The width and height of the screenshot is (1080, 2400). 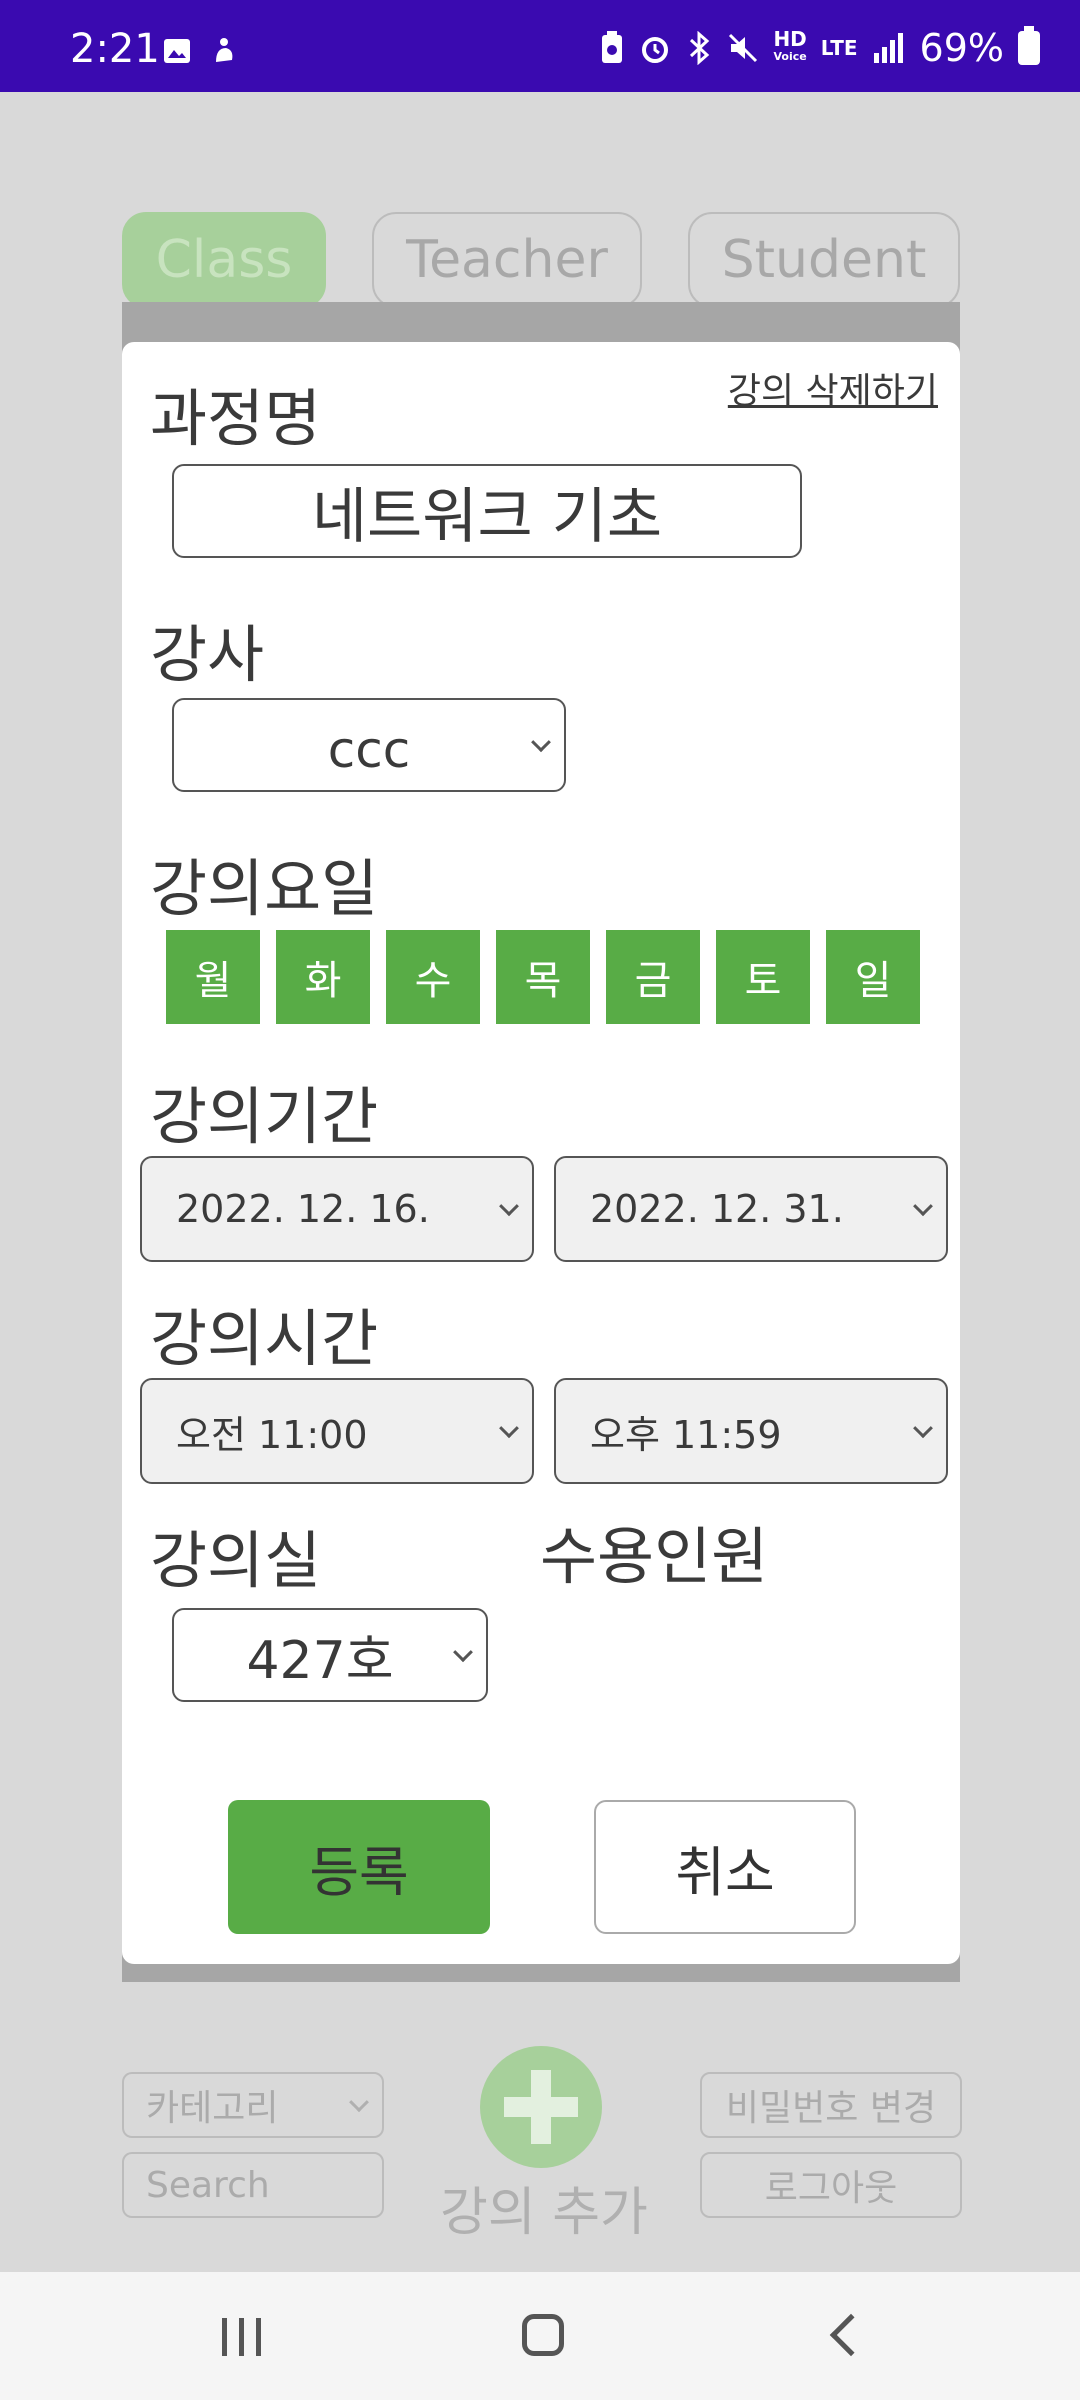 I want to click on signal-icon, so click(x=888, y=48).